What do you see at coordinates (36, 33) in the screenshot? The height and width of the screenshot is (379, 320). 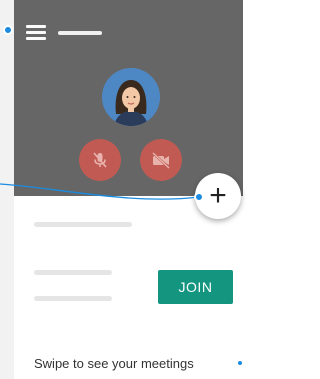 I see `hamburger-menu-icon` at bounding box center [36, 33].